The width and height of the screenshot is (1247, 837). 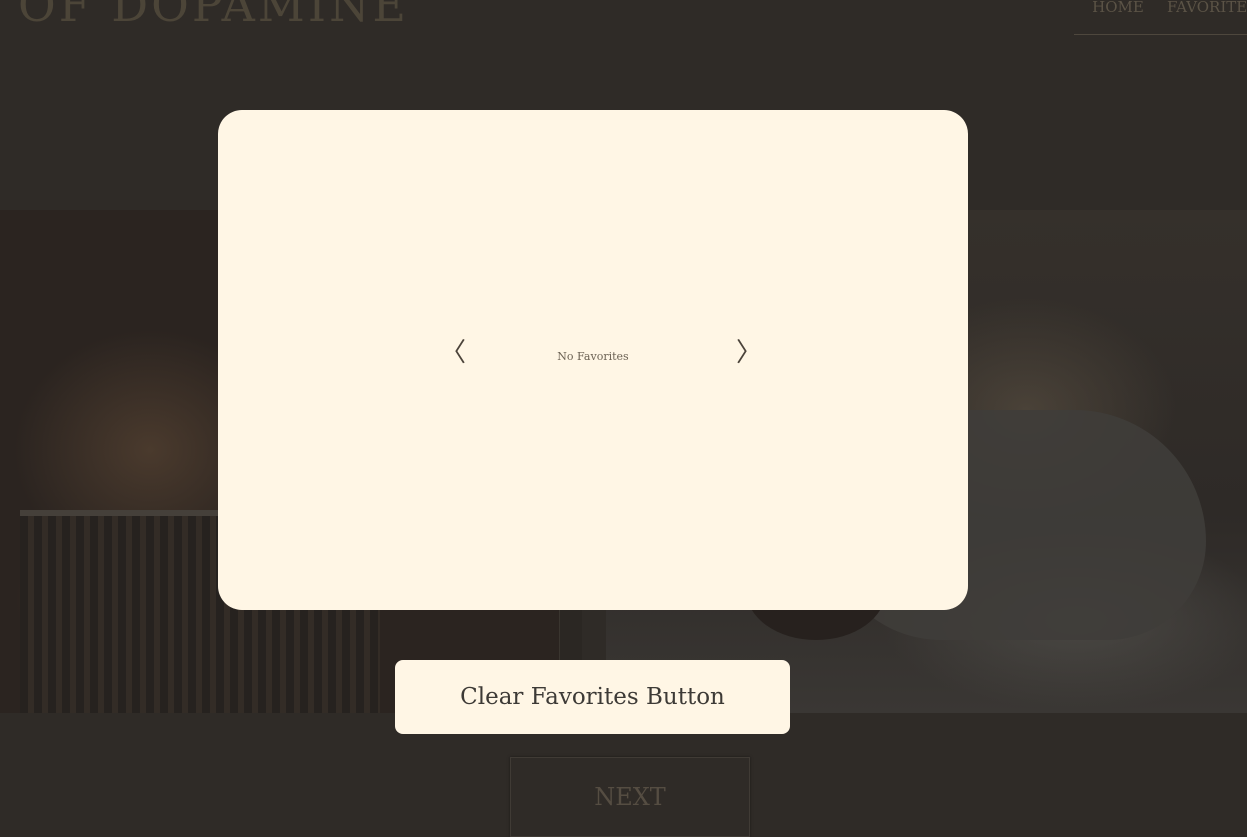 What do you see at coordinates (1201, 17) in the screenshot?
I see `nav-favorites-link: FAVORITES` at bounding box center [1201, 17].